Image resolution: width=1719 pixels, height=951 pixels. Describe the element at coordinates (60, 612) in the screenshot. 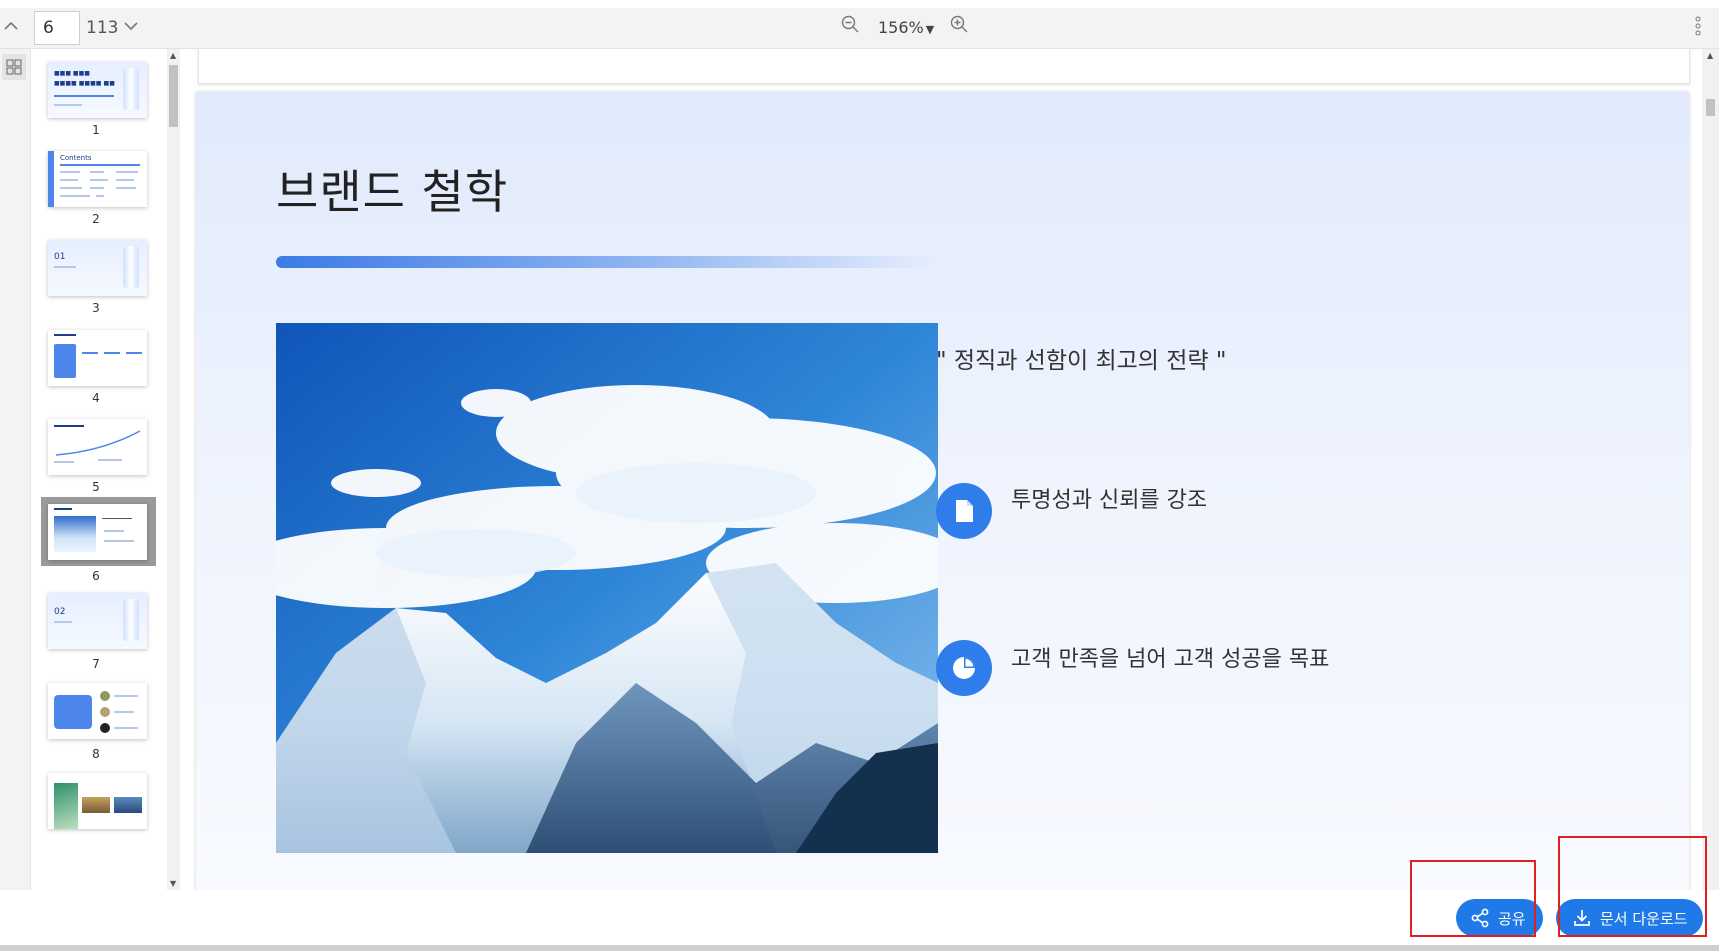

I see `thumbnail-text: 02` at that location.